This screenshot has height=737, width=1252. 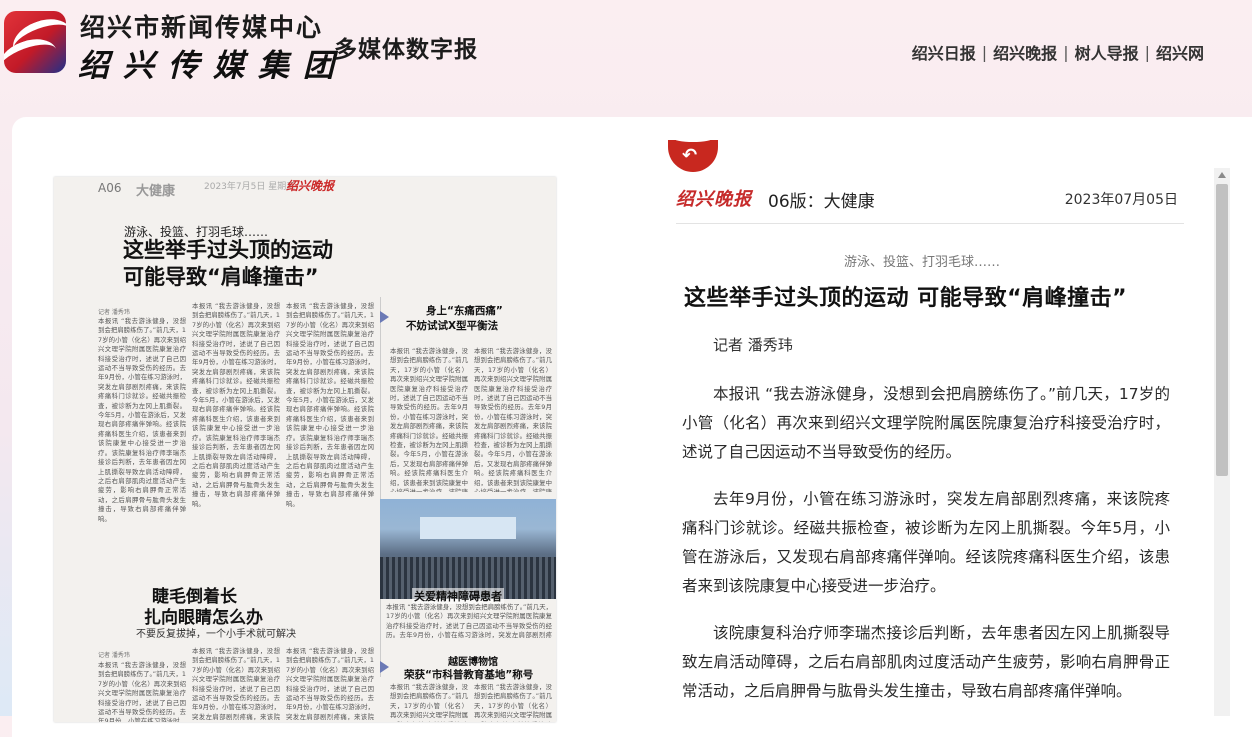 What do you see at coordinates (384, 667) in the screenshot?
I see `side2-arrow-icon` at bounding box center [384, 667].